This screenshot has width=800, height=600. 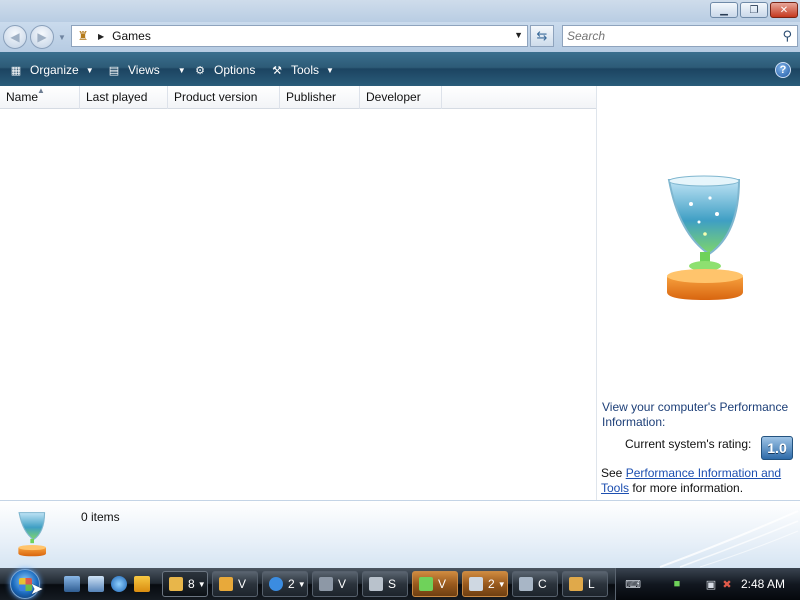 What do you see at coordinates (299, 36) in the screenshot?
I see `address-bar: ♜ ▶ Games ▼` at bounding box center [299, 36].